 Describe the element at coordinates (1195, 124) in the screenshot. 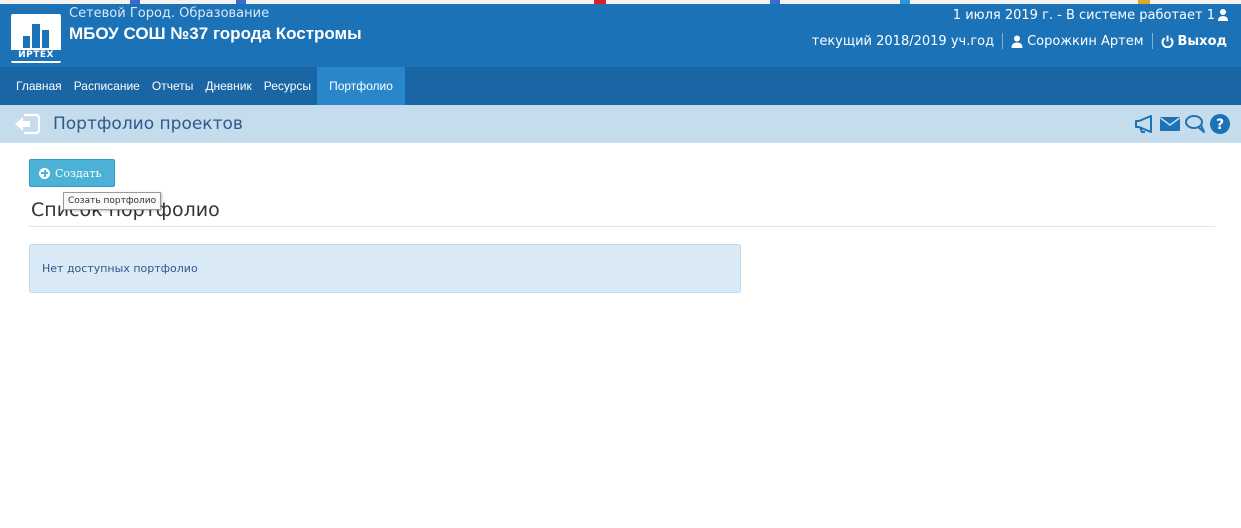

I see `chat-icon` at that location.